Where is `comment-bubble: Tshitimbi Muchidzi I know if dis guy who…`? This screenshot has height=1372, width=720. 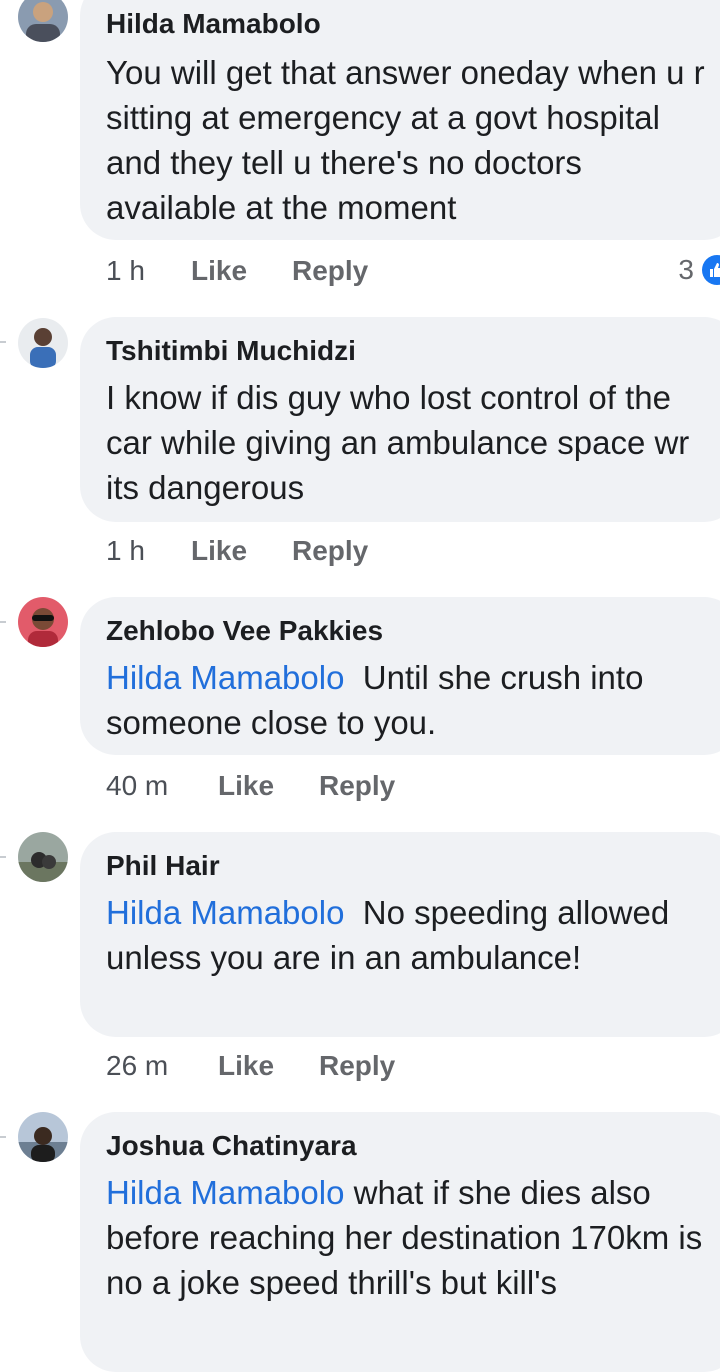 comment-bubble: Tshitimbi Muchidzi I know if dis guy who… is located at coordinates (400, 419).